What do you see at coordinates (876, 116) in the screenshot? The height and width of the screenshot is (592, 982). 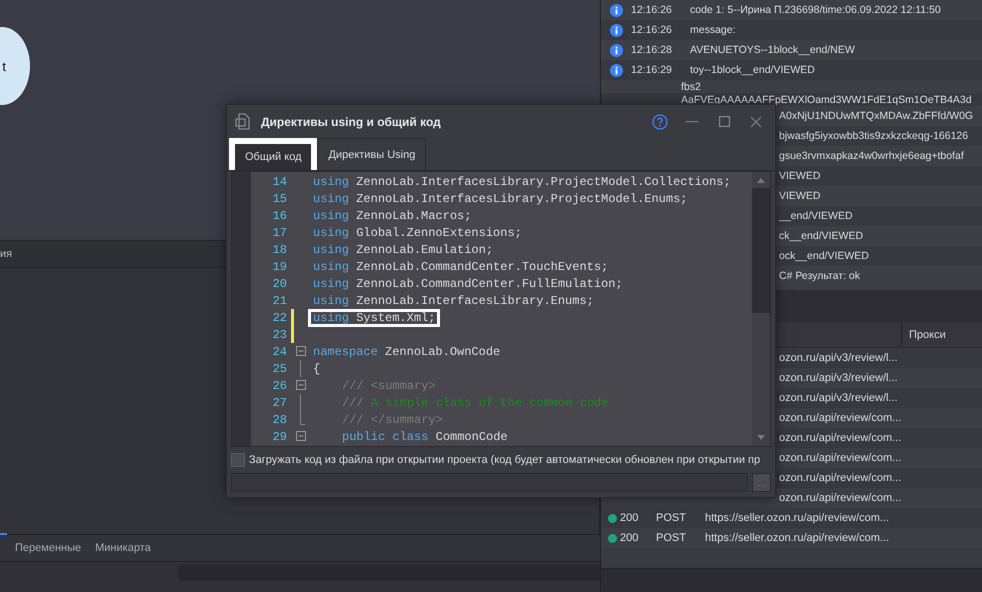 I see `log-message: A0xNjU1NDUwMTQxMDAw.ZbFFfd/W0G` at bounding box center [876, 116].